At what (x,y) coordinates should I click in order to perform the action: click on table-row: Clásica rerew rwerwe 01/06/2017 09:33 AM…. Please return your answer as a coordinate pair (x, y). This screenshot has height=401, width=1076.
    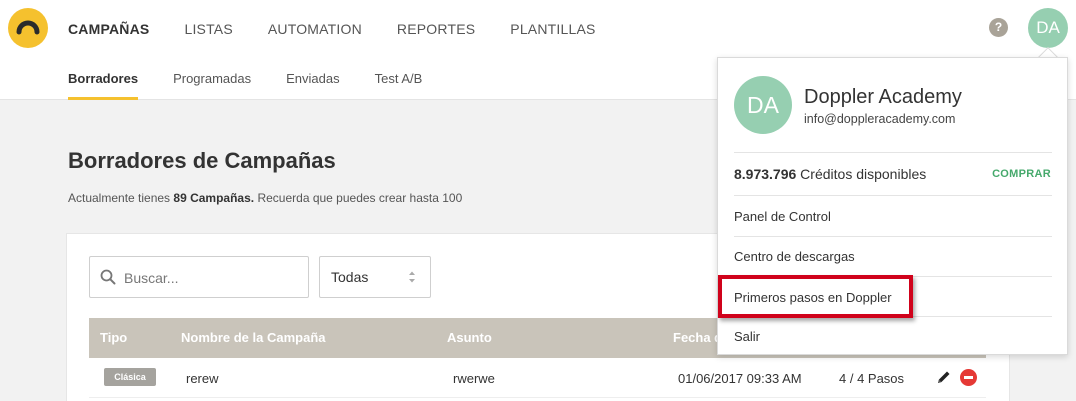
    Looking at the image, I should click on (537, 378).